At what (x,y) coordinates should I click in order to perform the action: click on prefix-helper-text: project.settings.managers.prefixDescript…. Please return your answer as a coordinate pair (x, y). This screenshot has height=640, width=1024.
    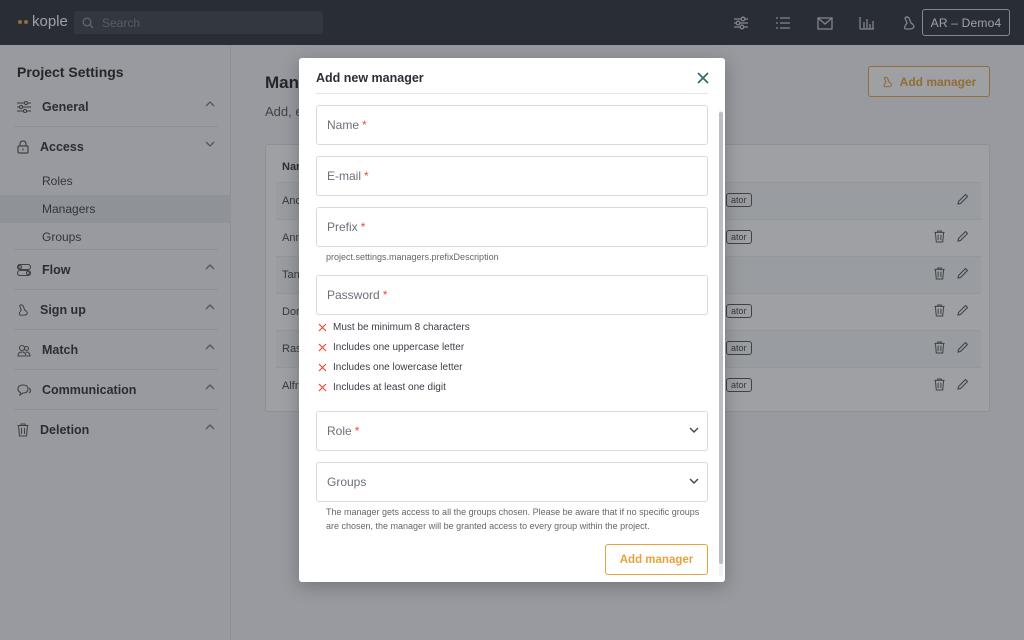
    Looking at the image, I should click on (412, 257).